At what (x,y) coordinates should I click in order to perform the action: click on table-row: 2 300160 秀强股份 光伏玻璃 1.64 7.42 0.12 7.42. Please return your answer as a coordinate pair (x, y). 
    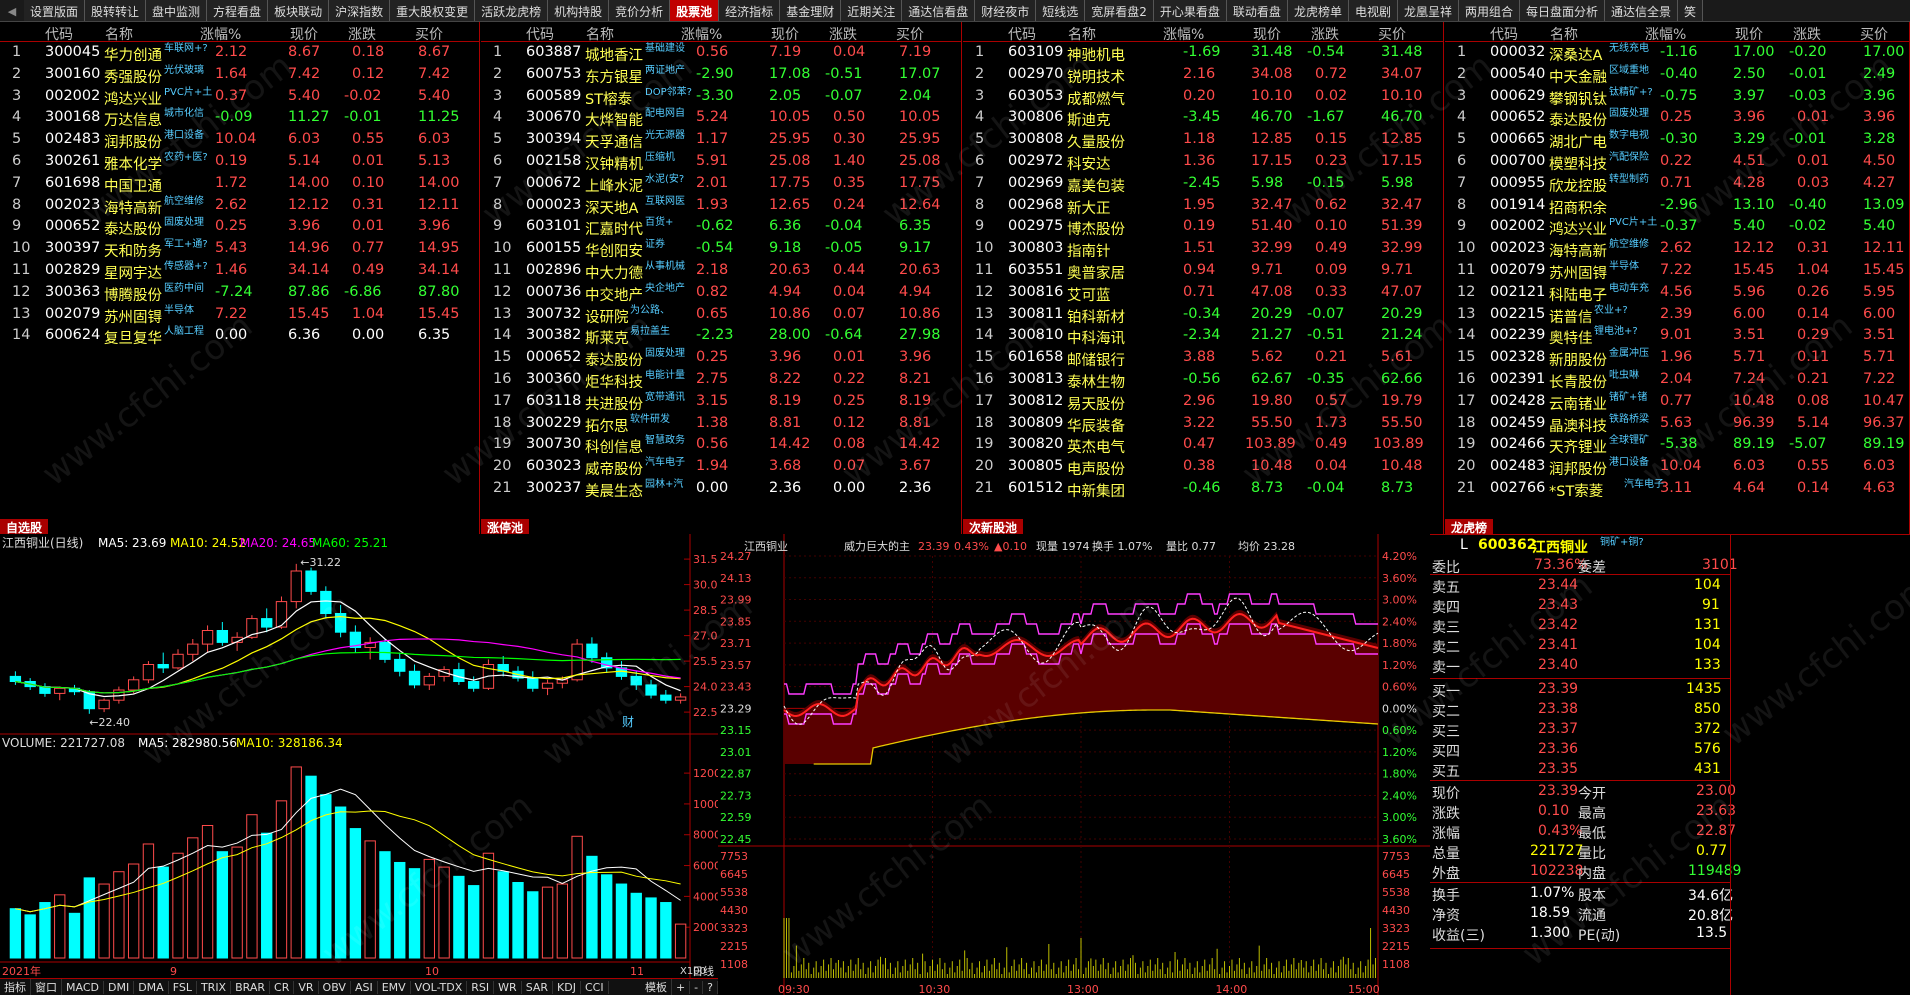
    Looking at the image, I should click on (239, 75).